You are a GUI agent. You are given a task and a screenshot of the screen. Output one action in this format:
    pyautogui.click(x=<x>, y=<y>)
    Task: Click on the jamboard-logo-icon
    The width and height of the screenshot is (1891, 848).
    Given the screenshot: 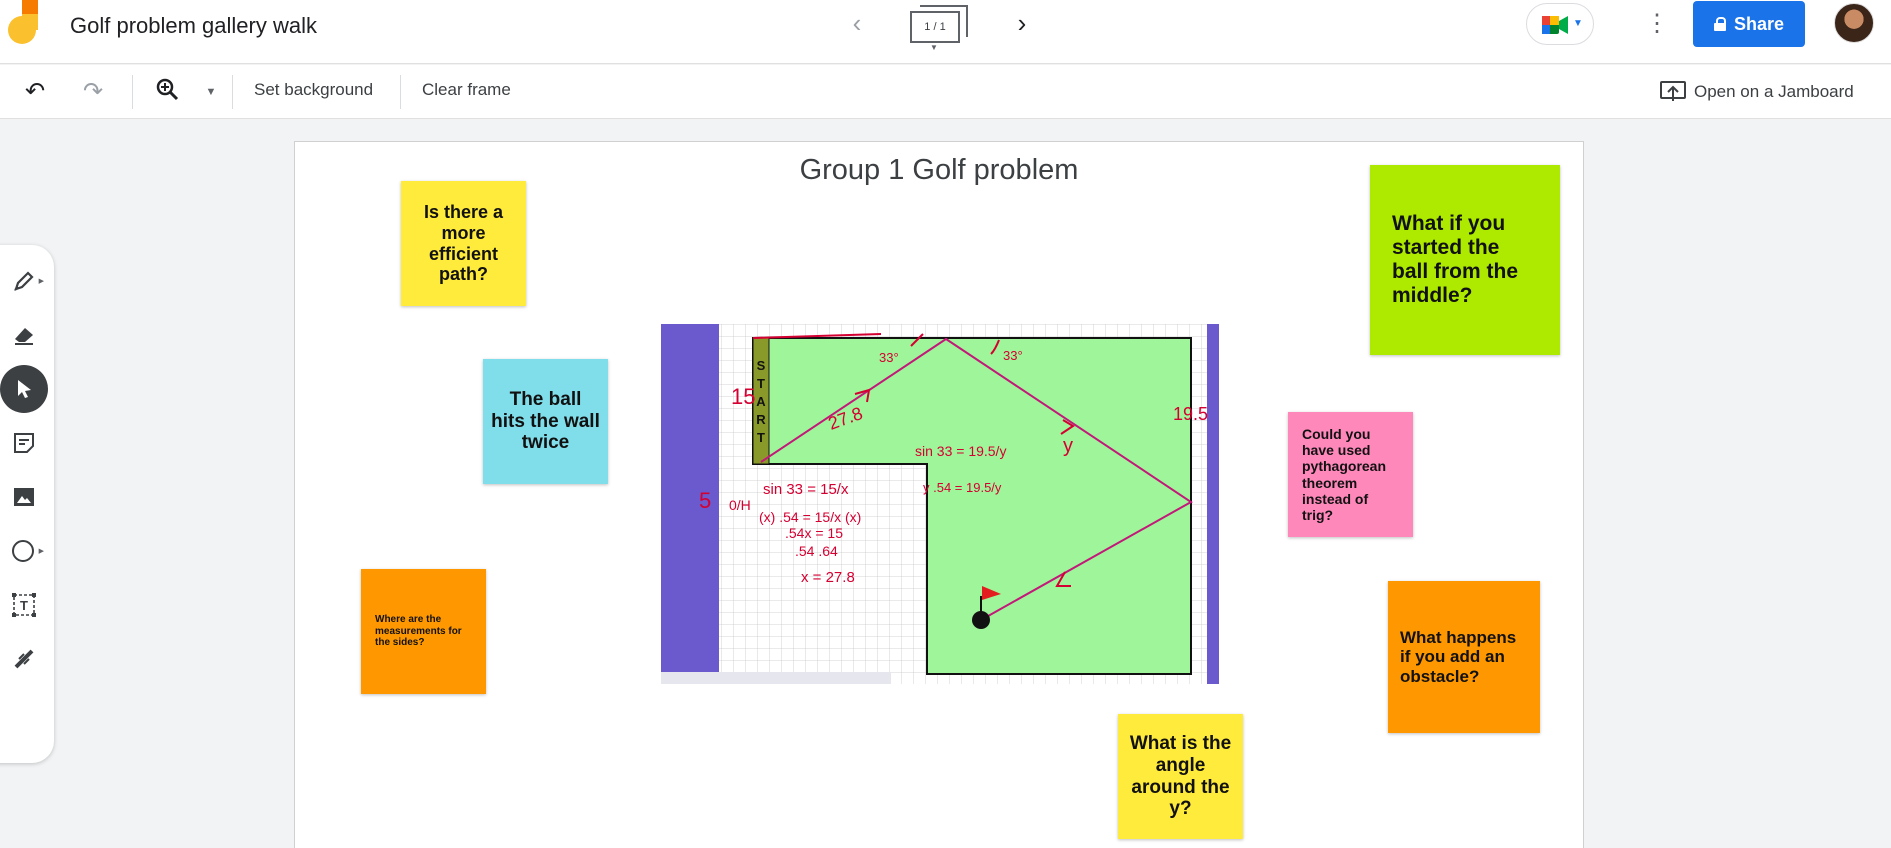 What is the action you would take?
    pyautogui.click(x=25, y=24)
    